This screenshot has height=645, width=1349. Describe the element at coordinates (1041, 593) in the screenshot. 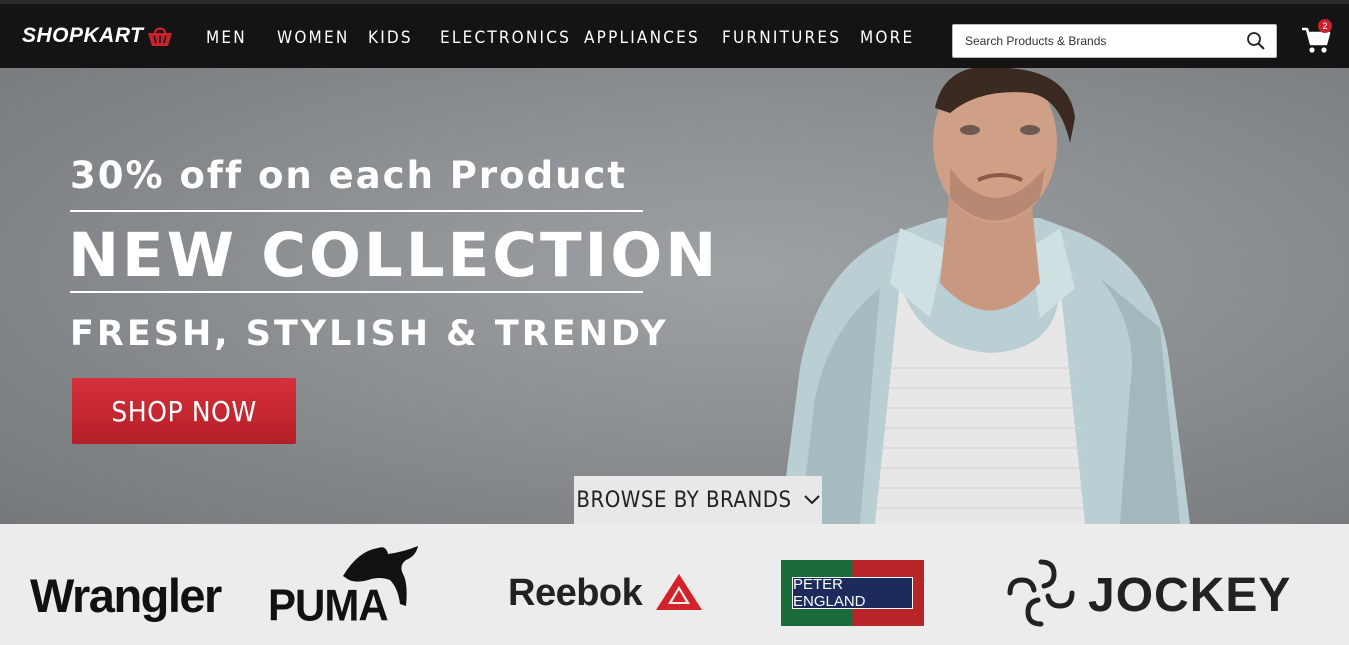

I see `jockey-swirl-icon` at that location.